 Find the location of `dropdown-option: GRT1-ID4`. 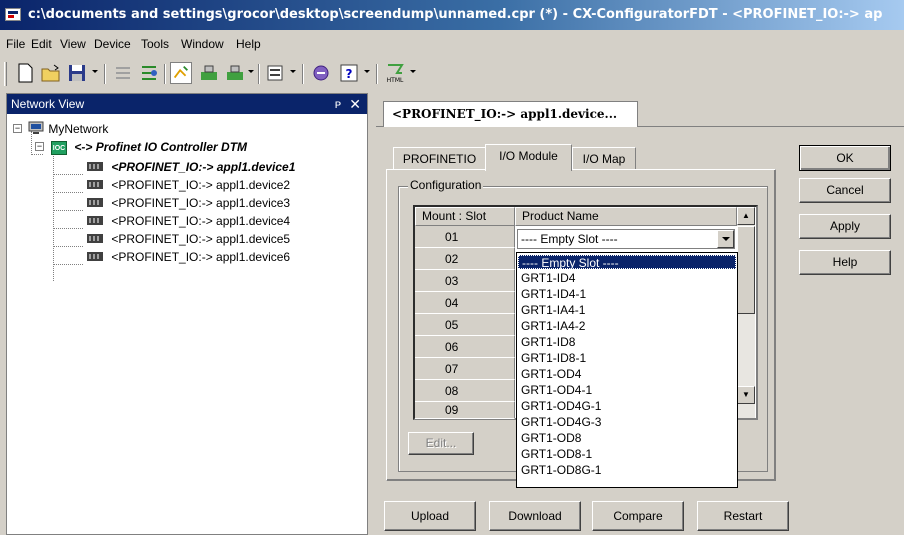

dropdown-option: GRT1-ID4 is located at coordinates (627, 278).